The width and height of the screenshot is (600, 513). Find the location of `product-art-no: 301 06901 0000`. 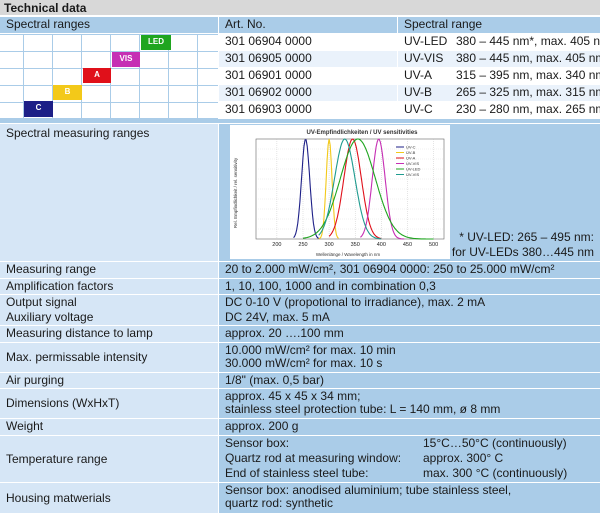

product-art-no: 301 06901 0000 is located at coordinates (308, 76).